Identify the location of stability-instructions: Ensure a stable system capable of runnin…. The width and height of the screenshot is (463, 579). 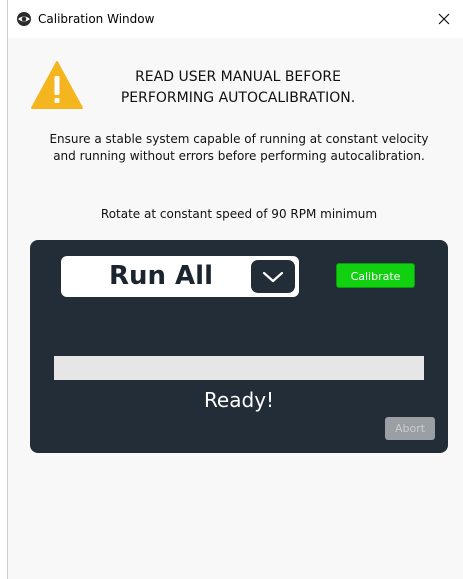
(239, 148).